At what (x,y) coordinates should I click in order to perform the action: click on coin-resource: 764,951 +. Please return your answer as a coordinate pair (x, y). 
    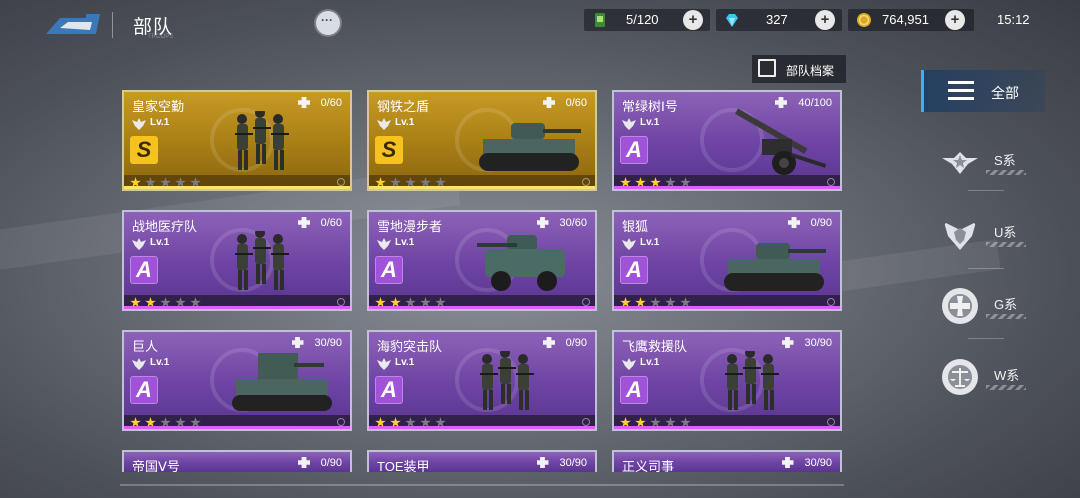
    Looking at the image, I should click on (911, 20).